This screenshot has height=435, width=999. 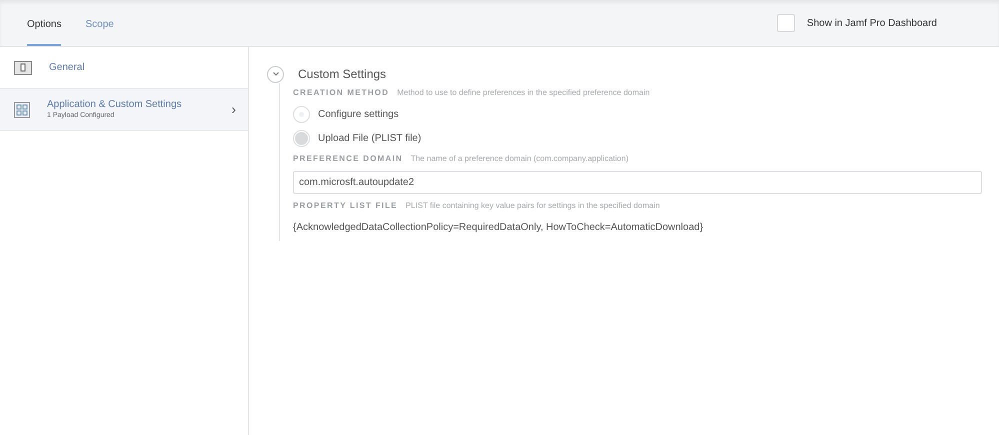 What do you see at coordinates (523, 93) in the screenshot?
I see `field-hint: Method to use to define preferences in the specified preference domain` at bounding box center [523, 93].